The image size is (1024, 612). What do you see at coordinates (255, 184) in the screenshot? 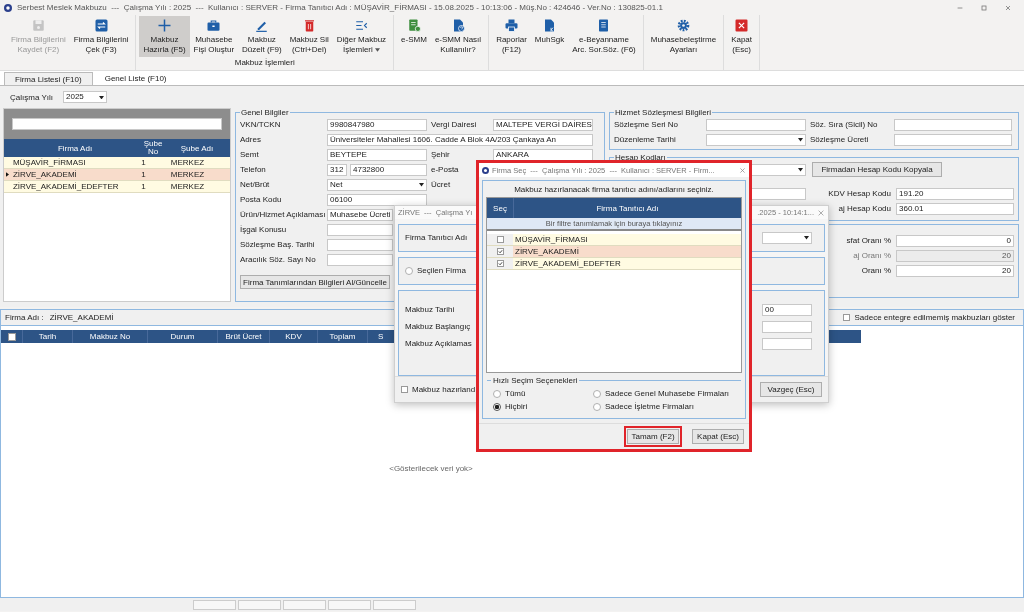
I see `field-label: Net/Brüt` at bounding box center [255, 184].